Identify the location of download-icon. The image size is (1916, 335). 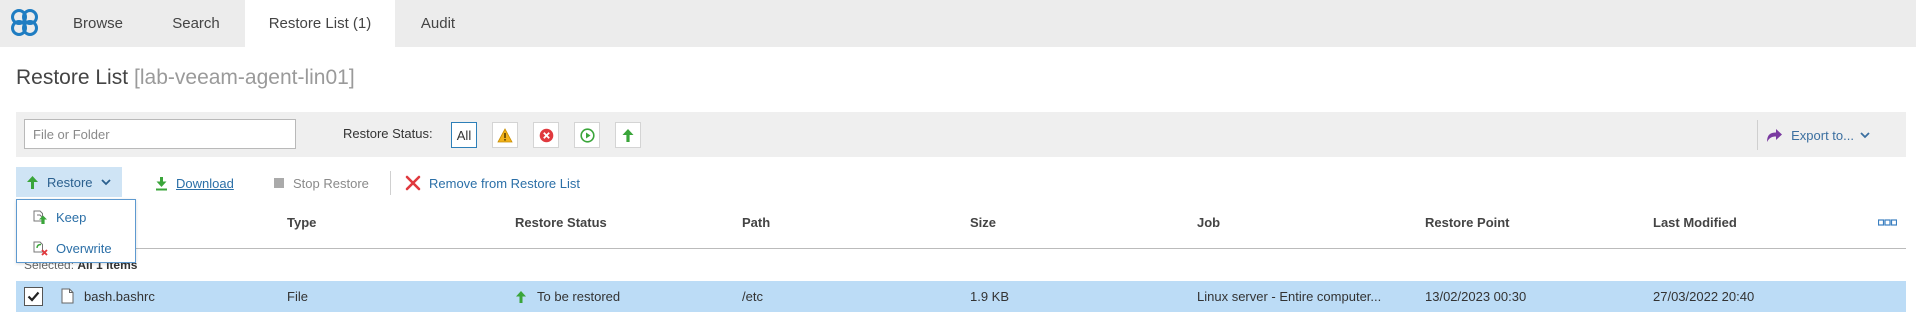
(161, 183).